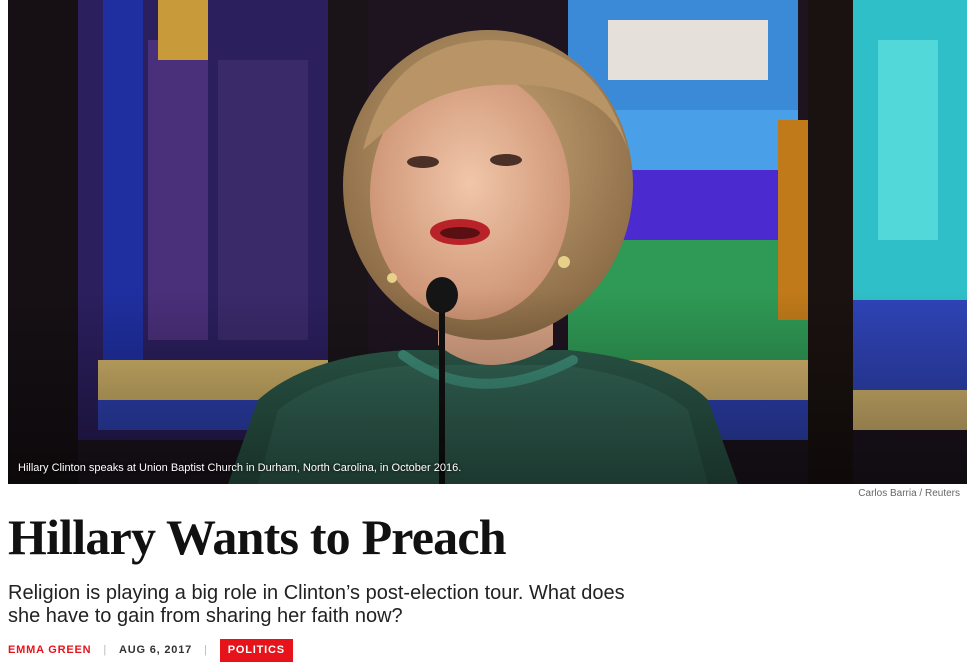 This screenshot has height=670, width=973. Describe the element at coordinates (156, 650) in the screenshot. I see `publish-date: AUG 6, 2017` at that location.